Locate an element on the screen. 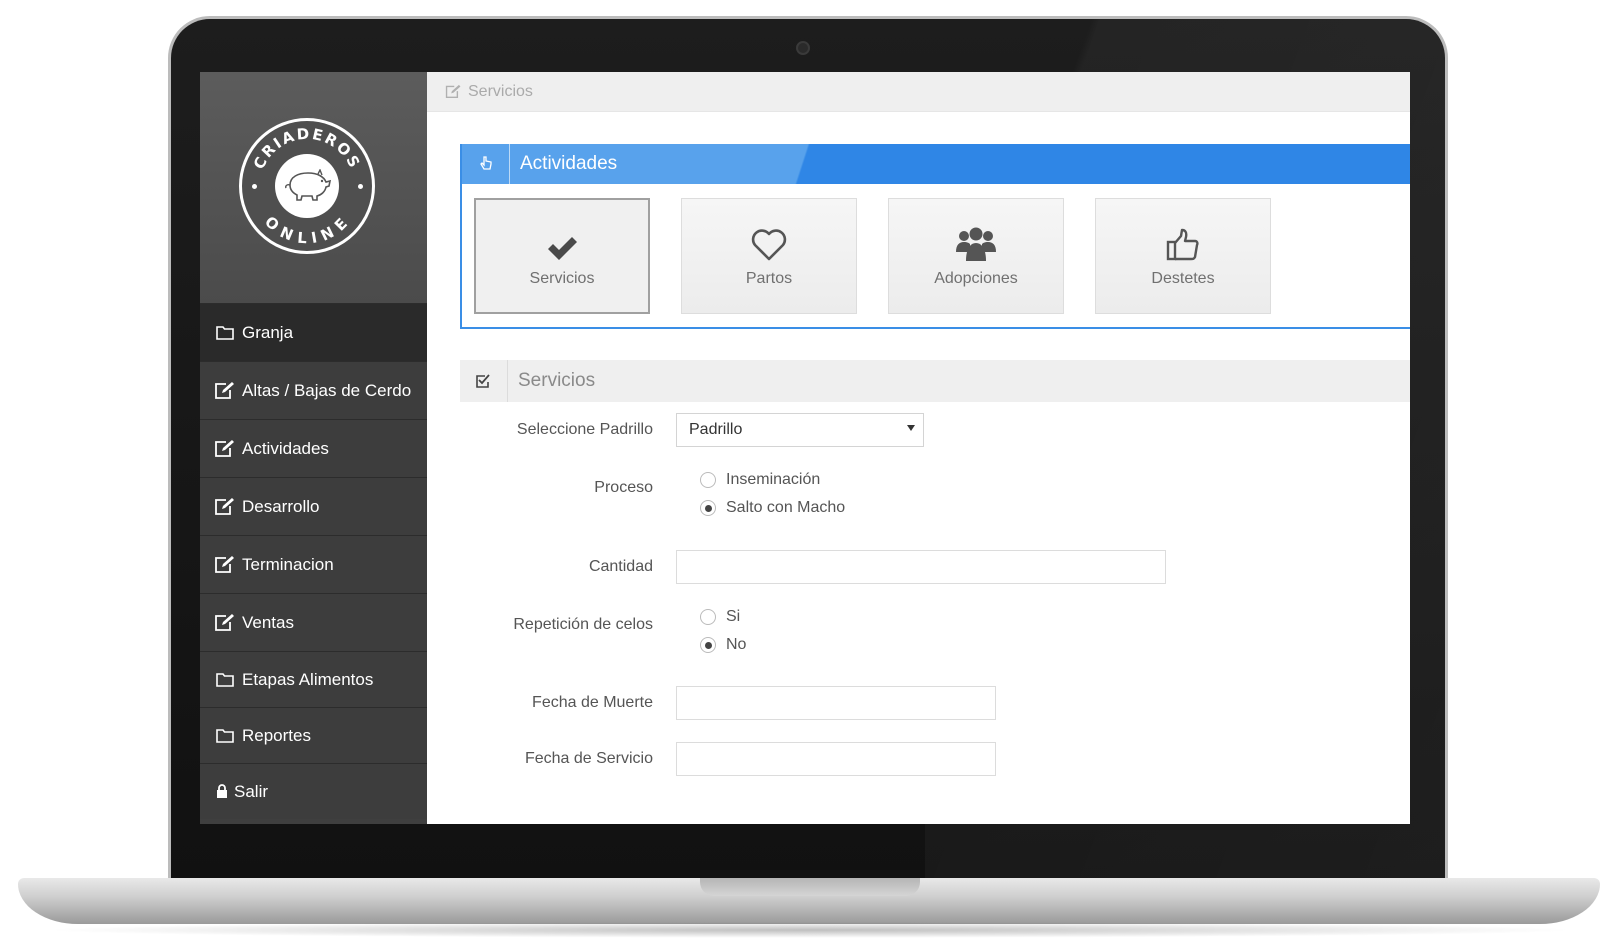 The height and width of the screenshot is (950, 1620). logo-area: CRIADEROS ONLINE is located at coordinates (313, 187).